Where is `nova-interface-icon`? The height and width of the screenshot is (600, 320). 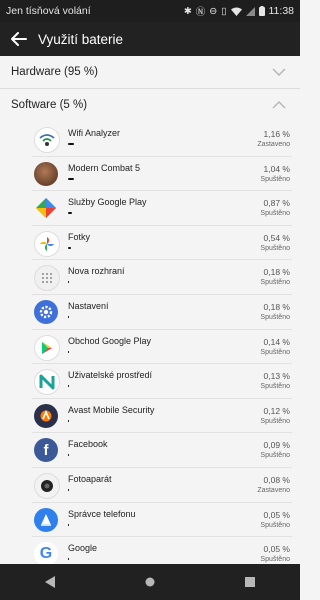 nova-interface-icon is located at coordinates (47, 278).